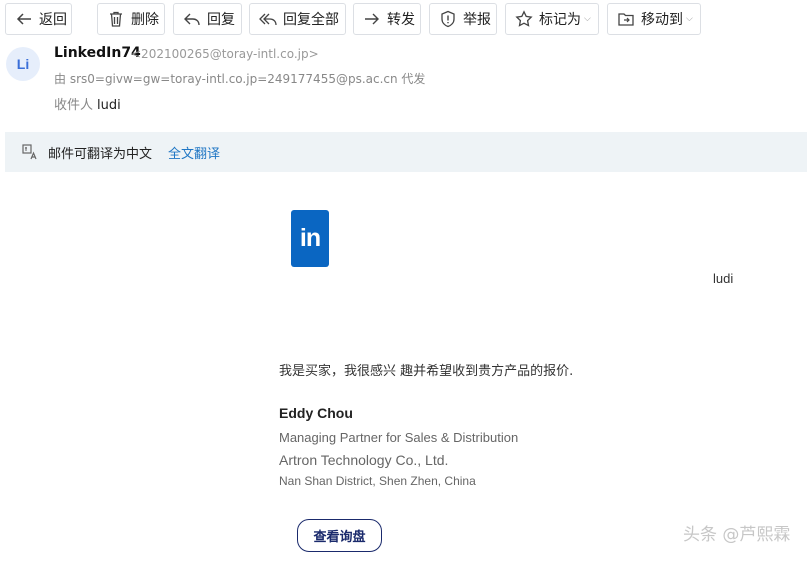  What do you see at coordinates (192, 19) in the screenshot?
I see `reply-icon` at bounding box center [192, 19].